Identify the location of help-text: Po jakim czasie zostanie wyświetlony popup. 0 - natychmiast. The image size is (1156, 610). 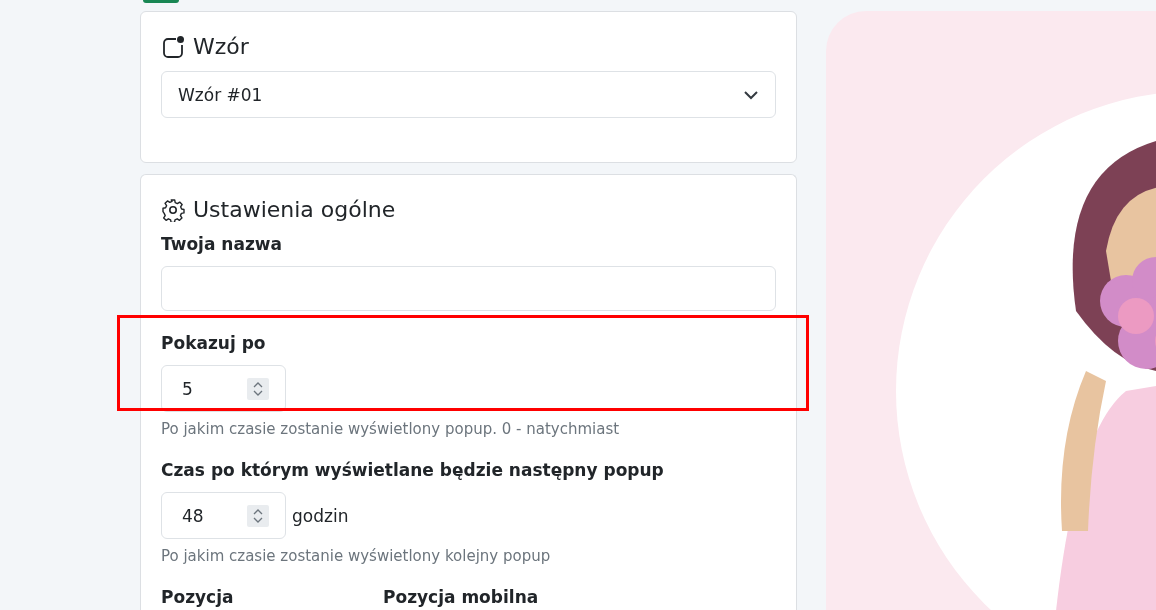
(391, 429).